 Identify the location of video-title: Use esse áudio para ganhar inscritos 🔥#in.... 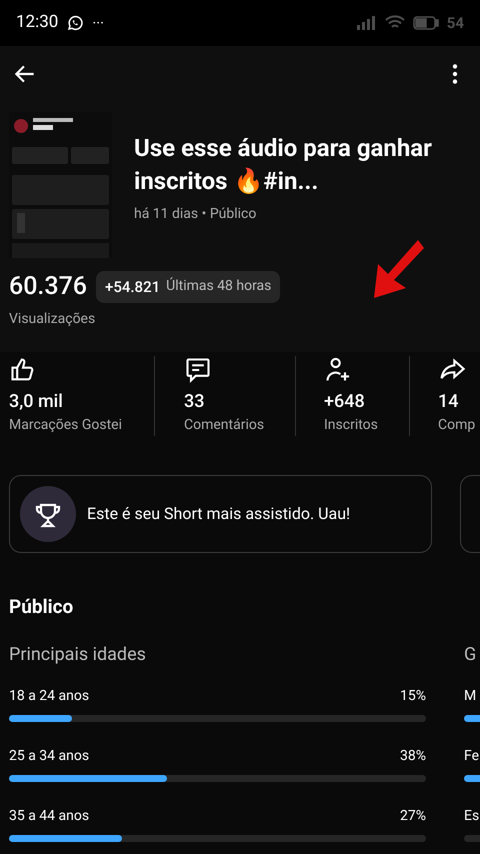
(283, 165).